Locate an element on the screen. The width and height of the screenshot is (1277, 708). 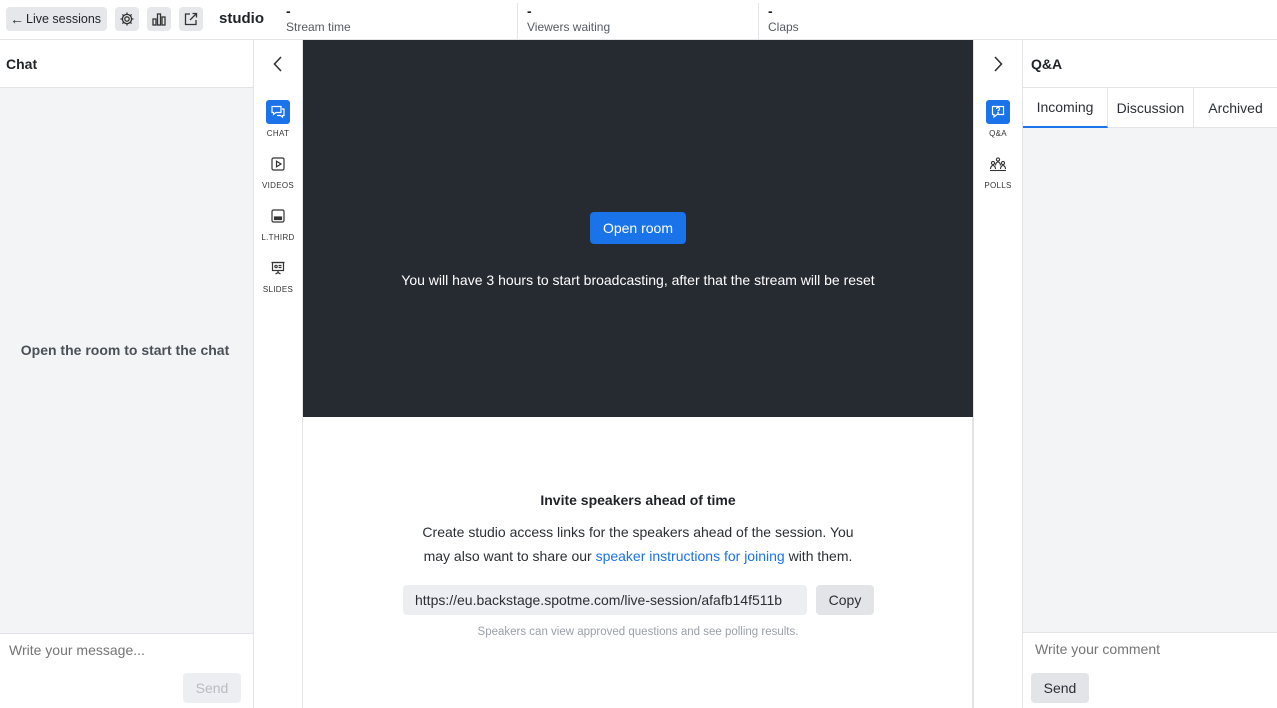
gear-icon is located at coordinates (127, 19).